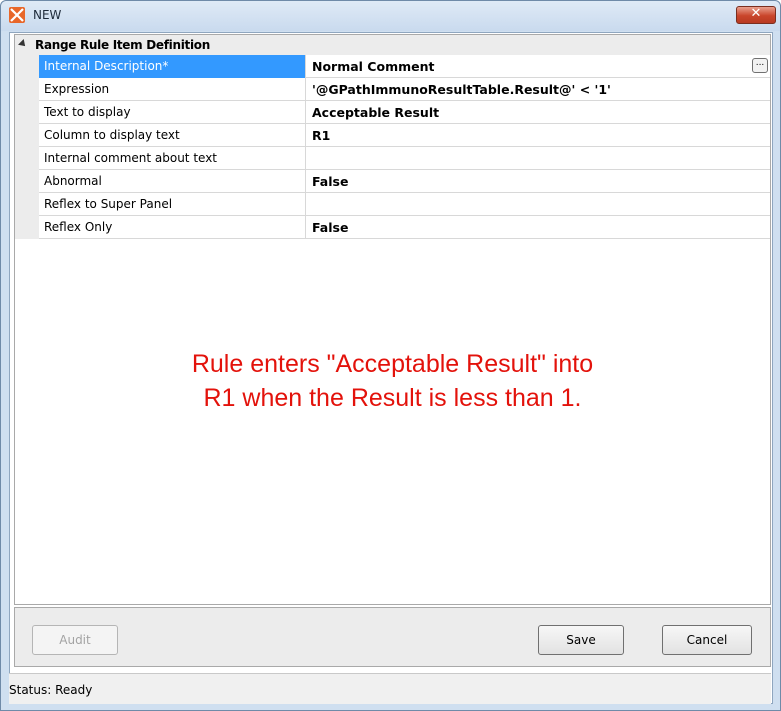 This screenshot has height=711, width=781. I want to click on property-row-reflex-only: Reflex Only False, so click(392, 227).